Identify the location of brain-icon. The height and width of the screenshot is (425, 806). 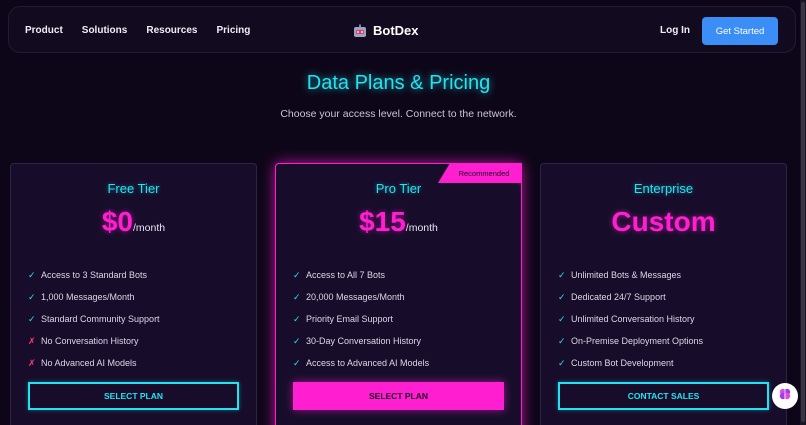
(785, 396).